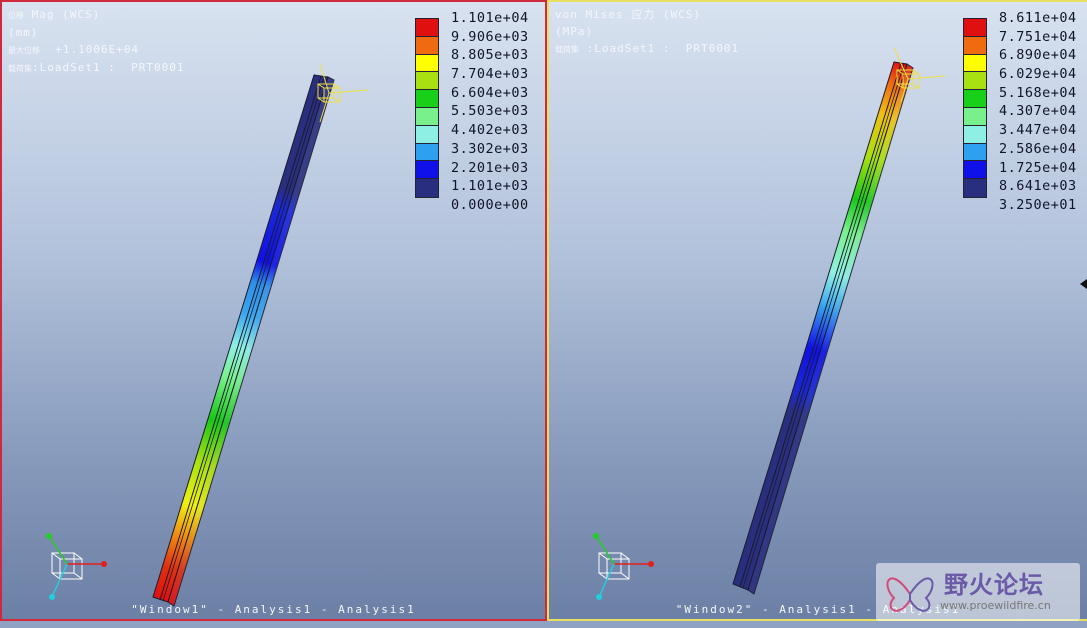 This screenshot has height=628, width=1087. Describe the element at coordinates (273, 609) in the screenshot. I see `window-footer: "Window1" - Analysis1 - Analysis1` at that location.